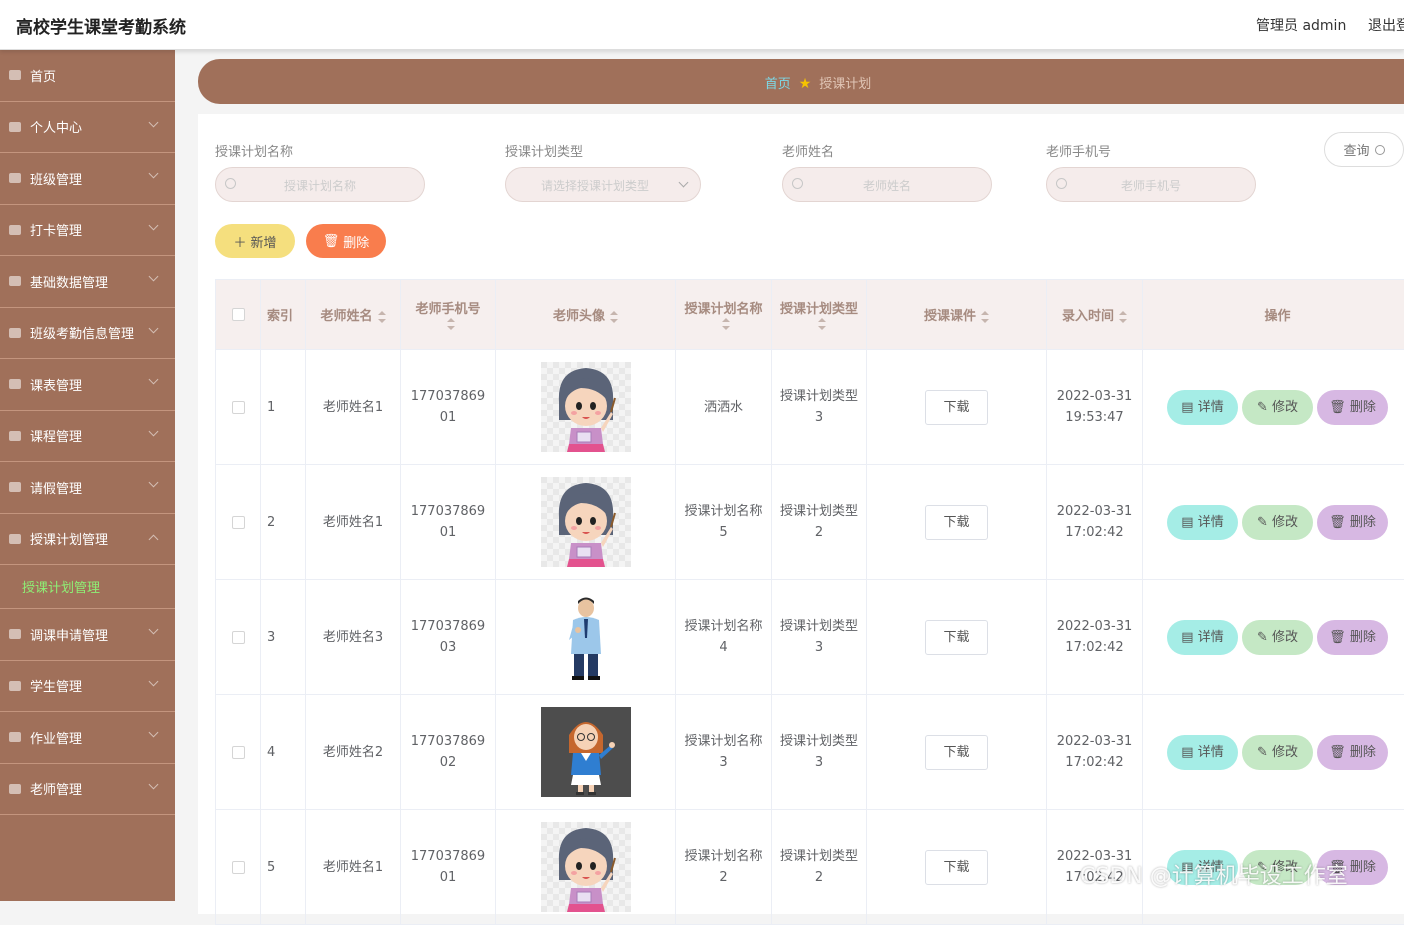  What do you see at coordinates (724, 407) in the screenshot?
I see `plan-name-cell: 洒洒水` at bounding box center [724, 407].